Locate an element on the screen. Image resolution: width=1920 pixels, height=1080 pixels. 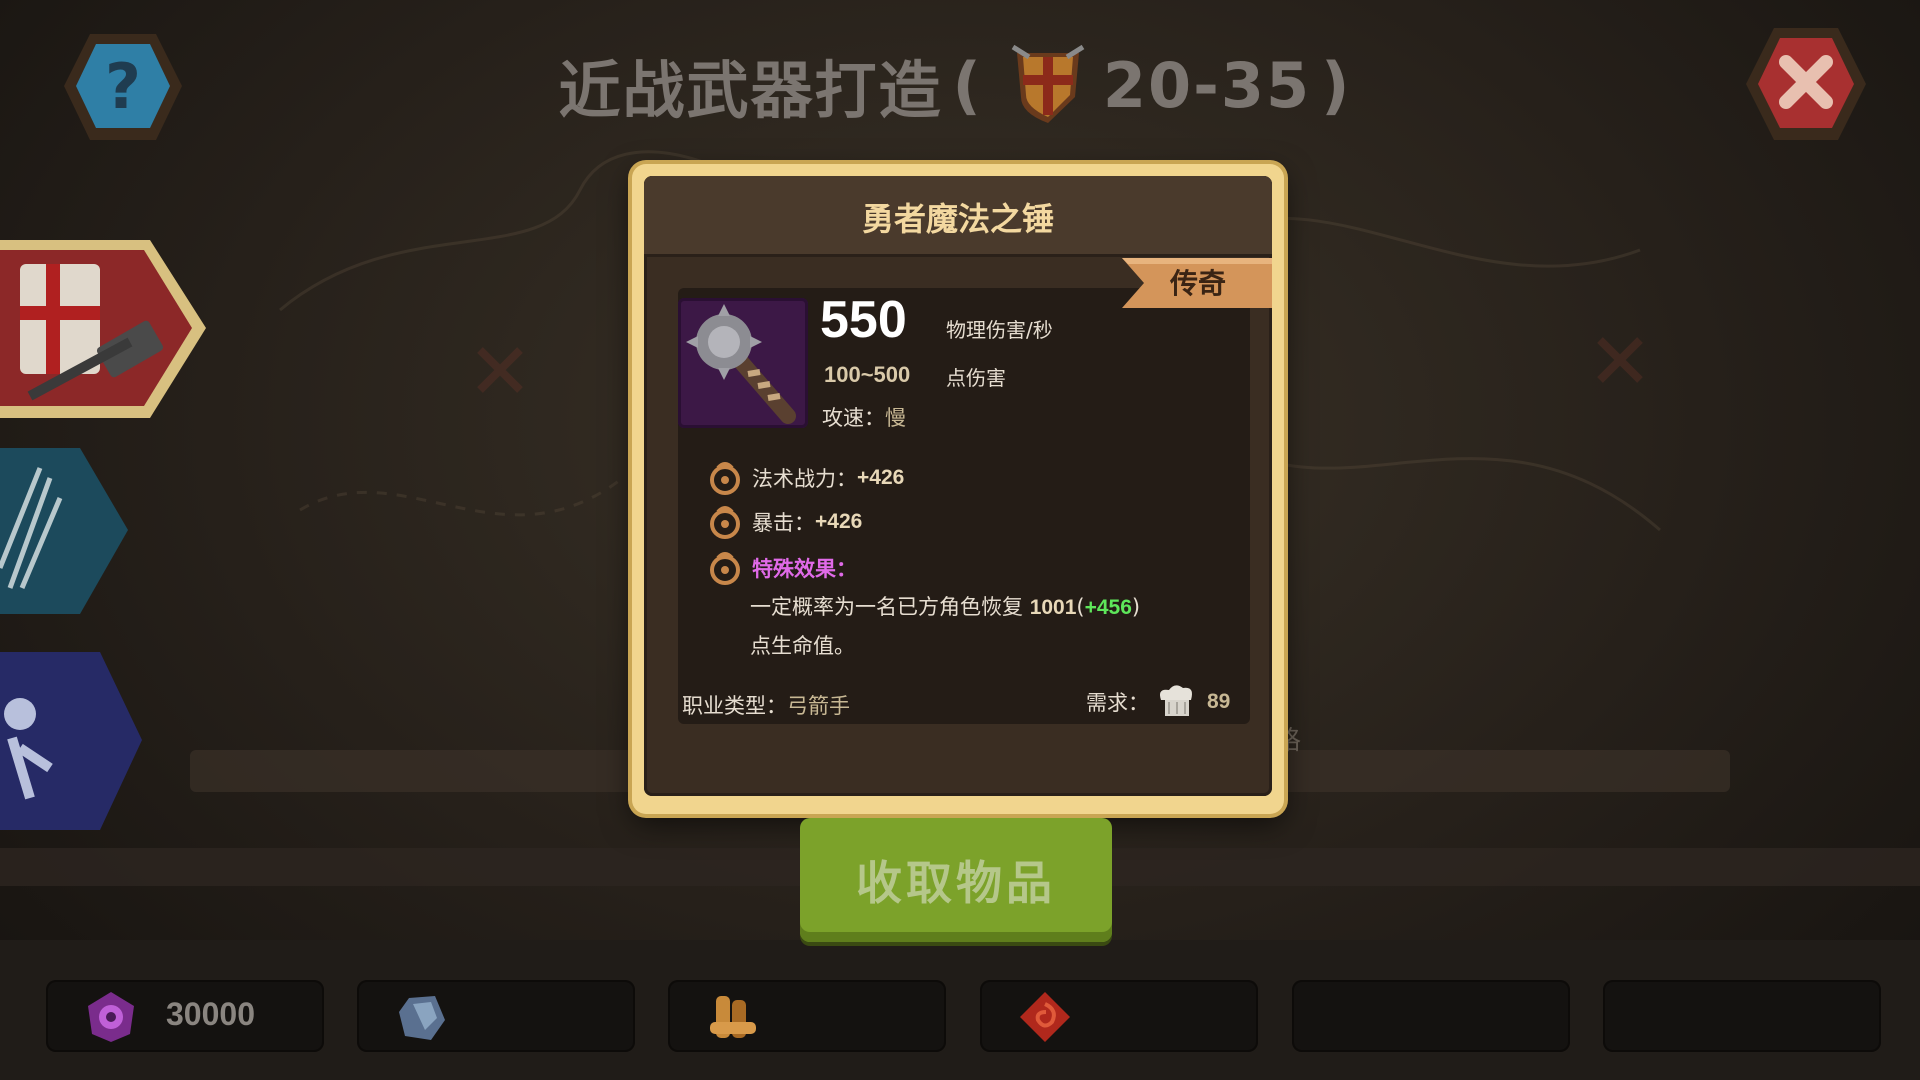
dps-value: 550 is located at coordinates (863, 320).